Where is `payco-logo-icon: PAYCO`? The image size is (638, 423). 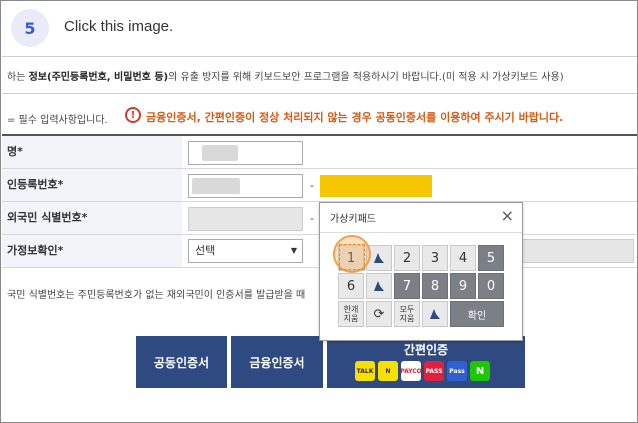
payco-logo-icon: PAYCO is located at coordinates (411, 371).